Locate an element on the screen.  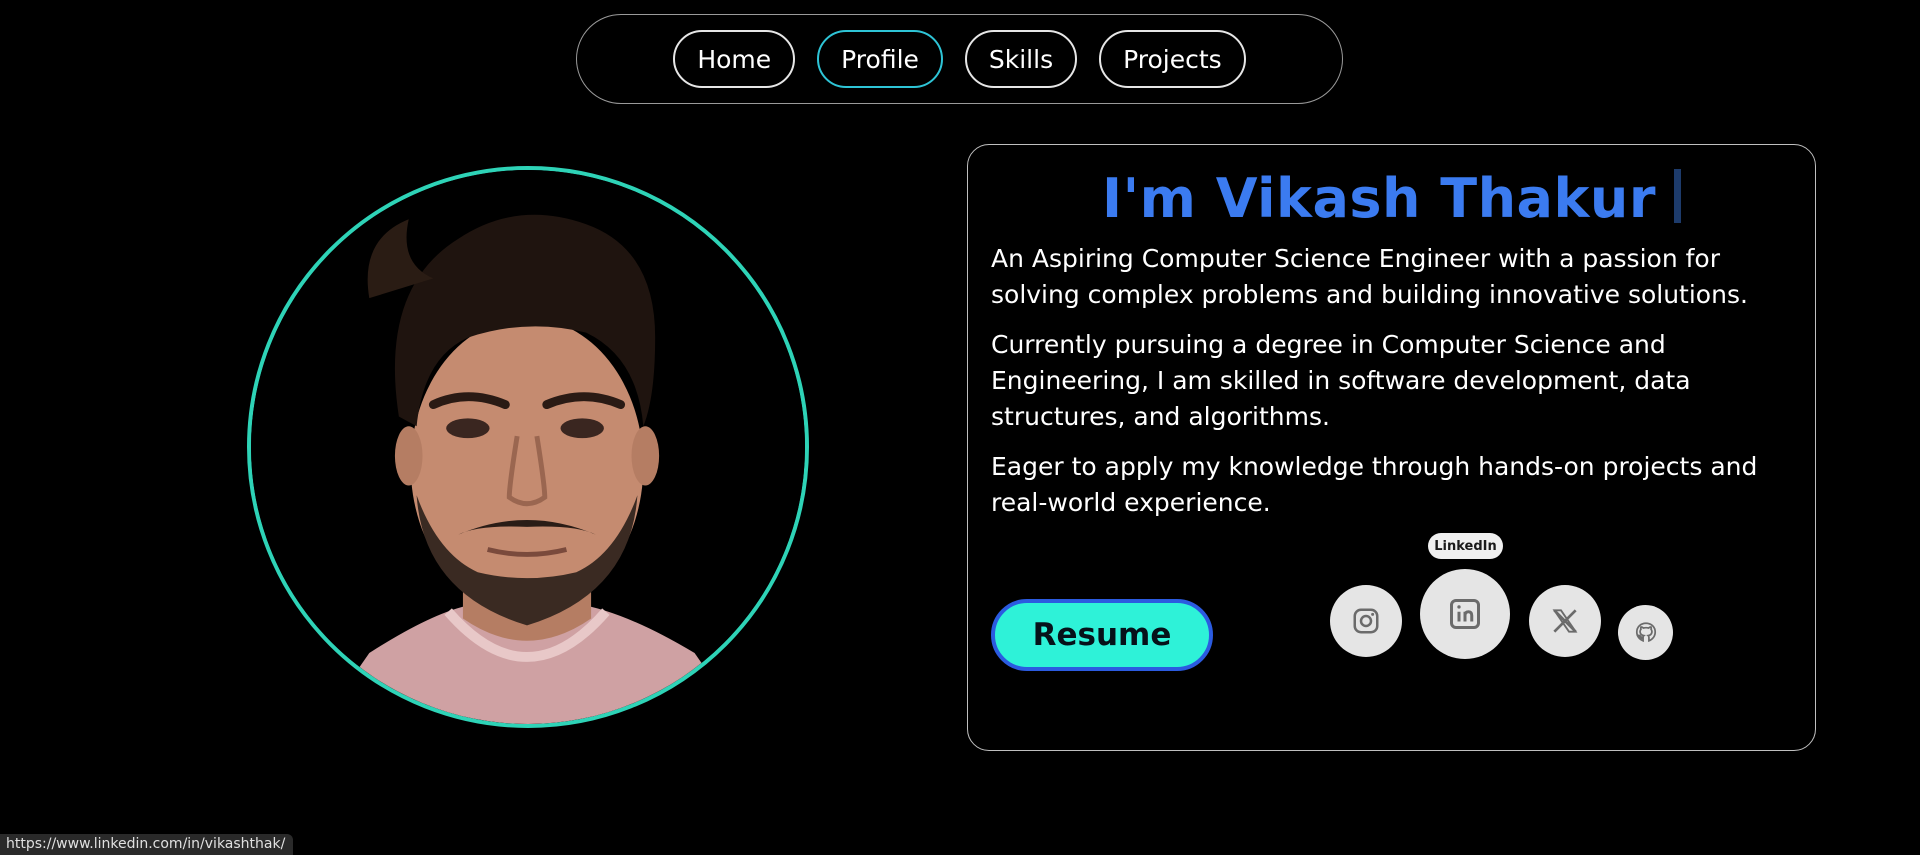
profile-headline: I'm Vikash Thakur is located at coordinates (1391, 198).